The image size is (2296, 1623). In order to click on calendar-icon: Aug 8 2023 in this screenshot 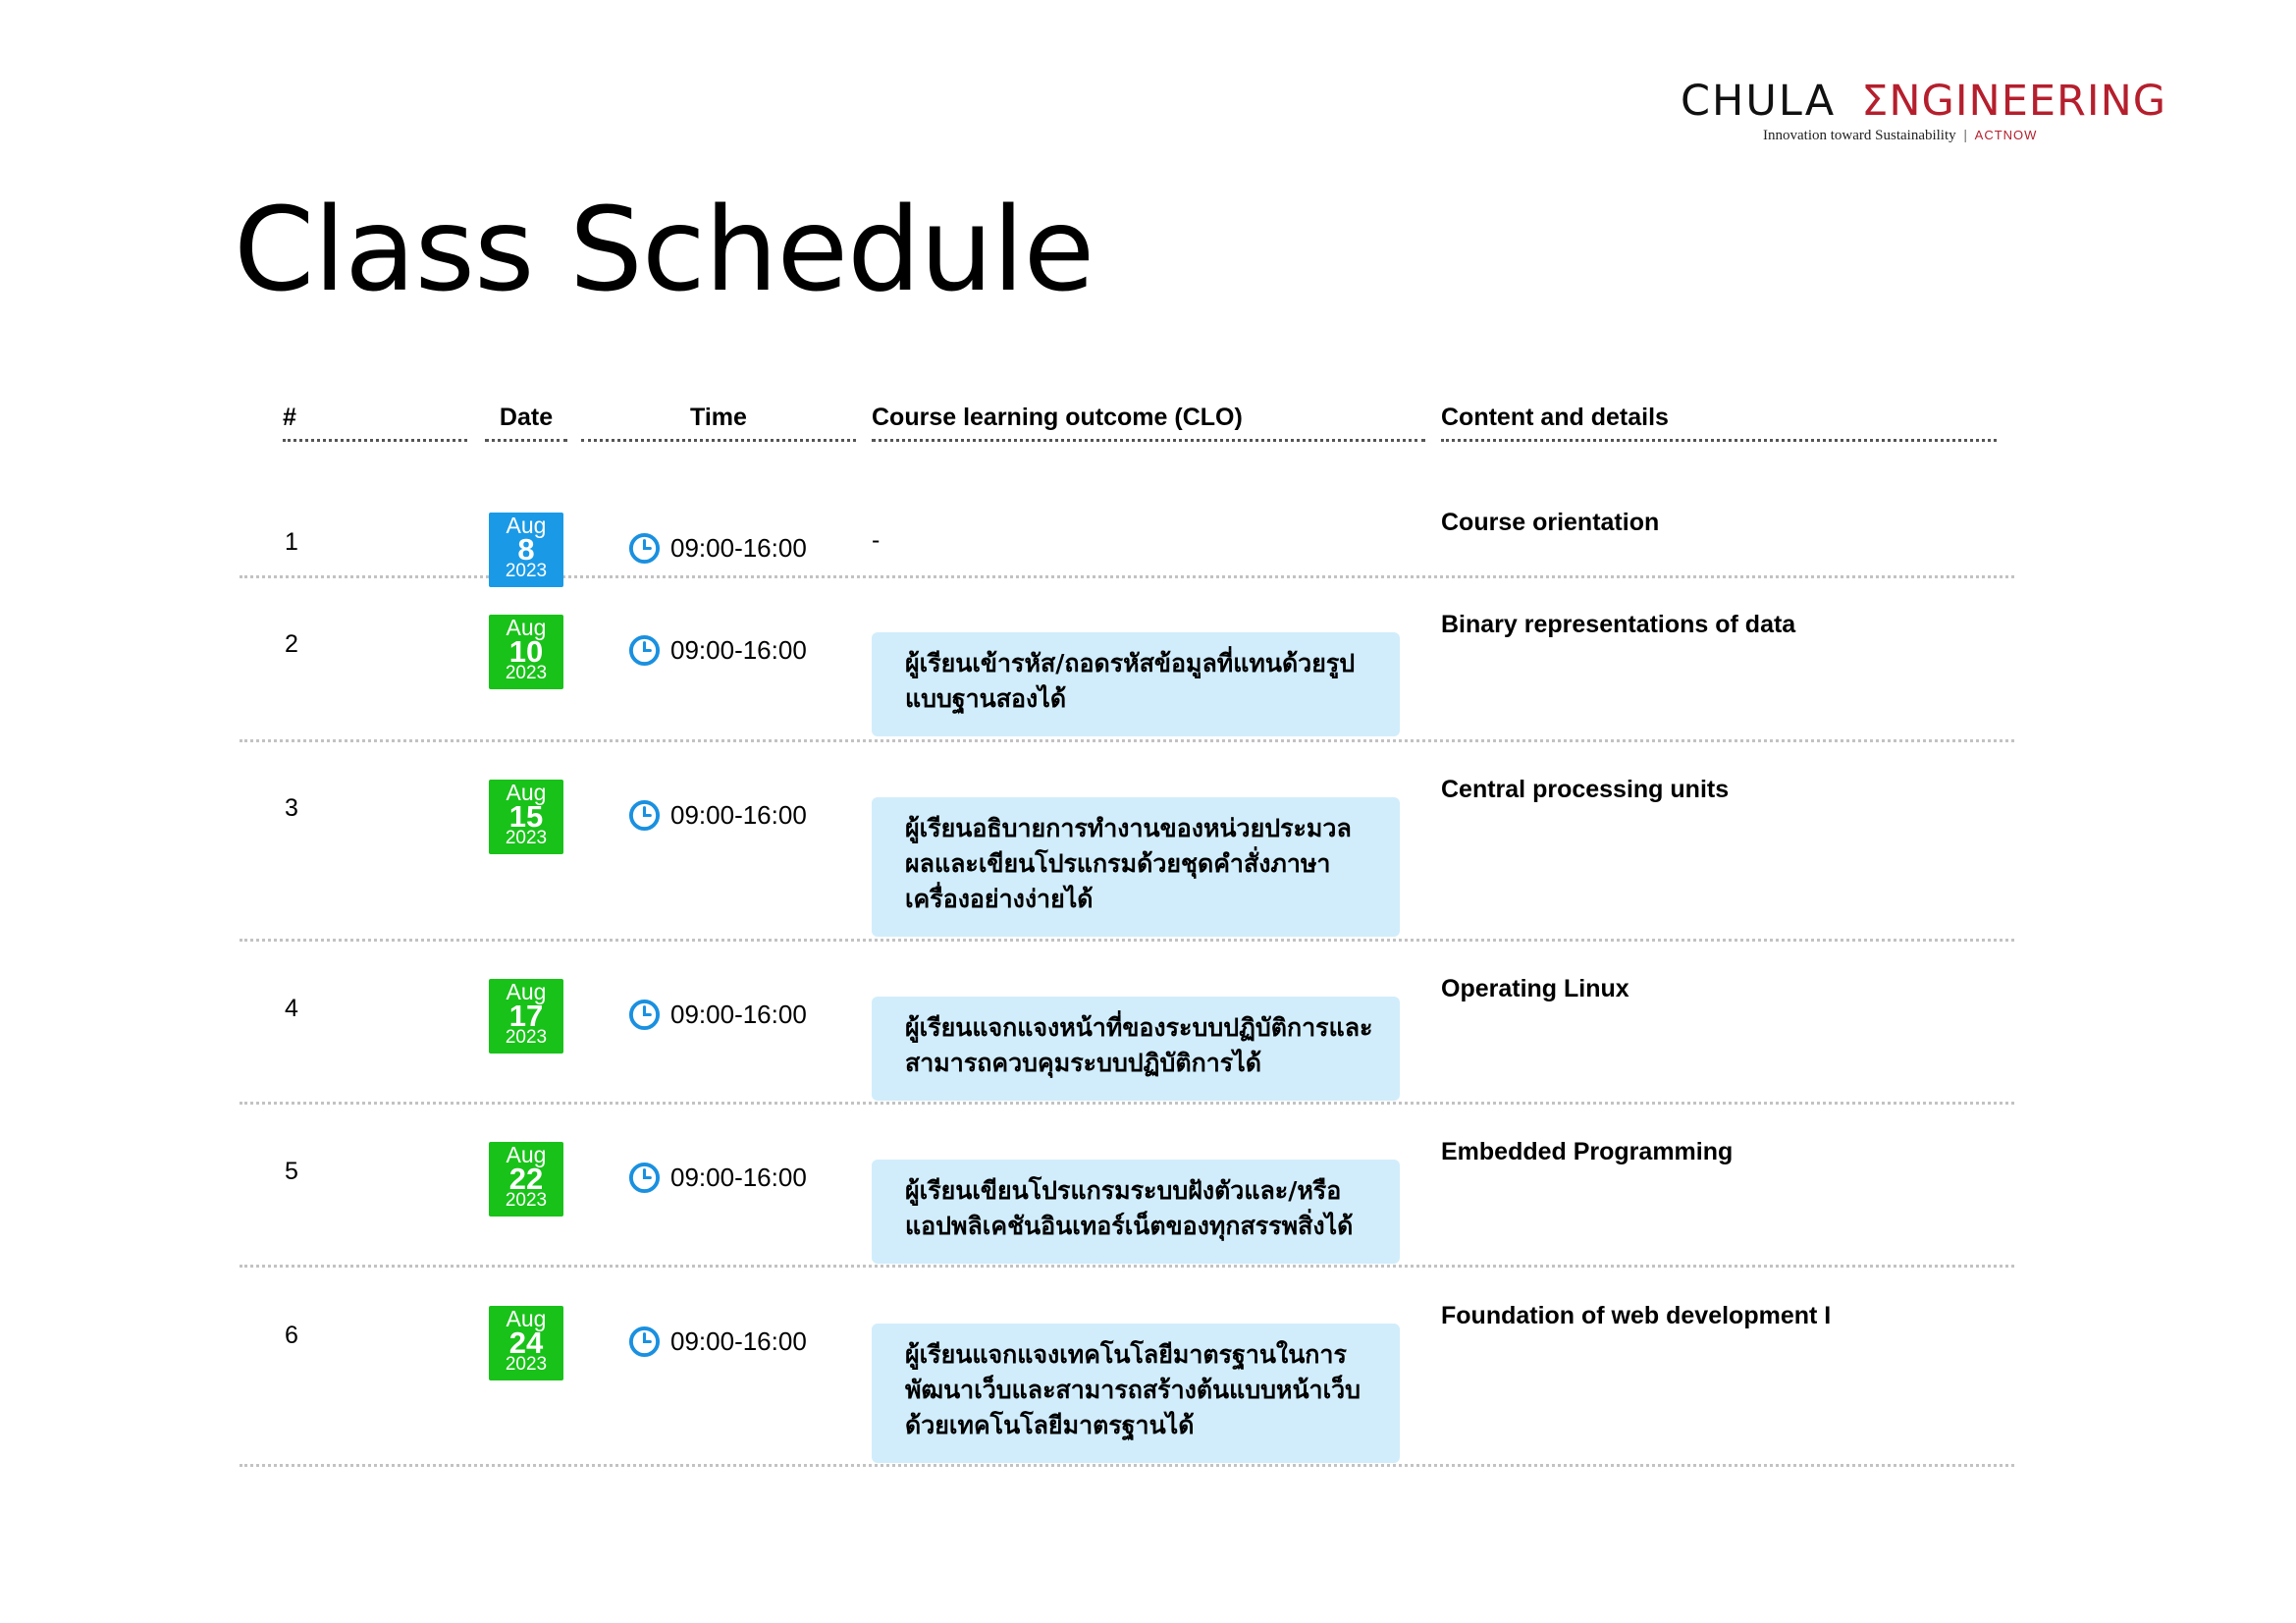, I will do `click(526, 550)`.